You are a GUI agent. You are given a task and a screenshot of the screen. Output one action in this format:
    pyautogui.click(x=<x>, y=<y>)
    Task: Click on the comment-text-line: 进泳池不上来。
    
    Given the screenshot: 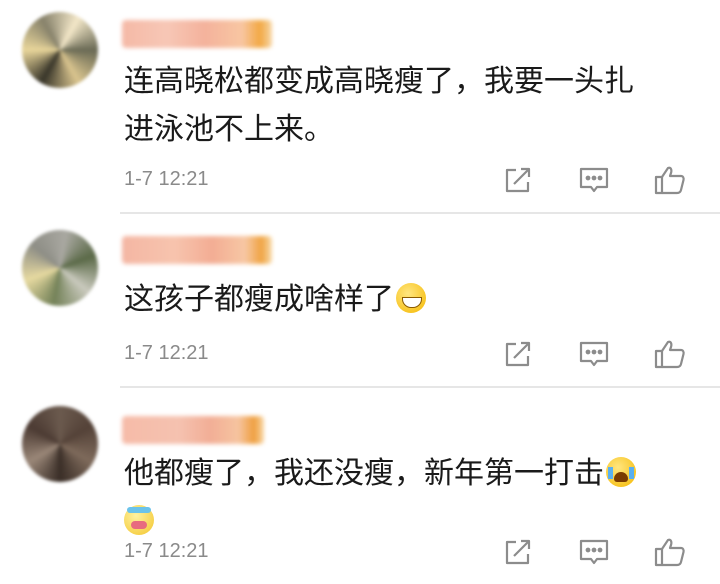 What is the action you would take?
    pyautogui.click(x=229, y=129)
    